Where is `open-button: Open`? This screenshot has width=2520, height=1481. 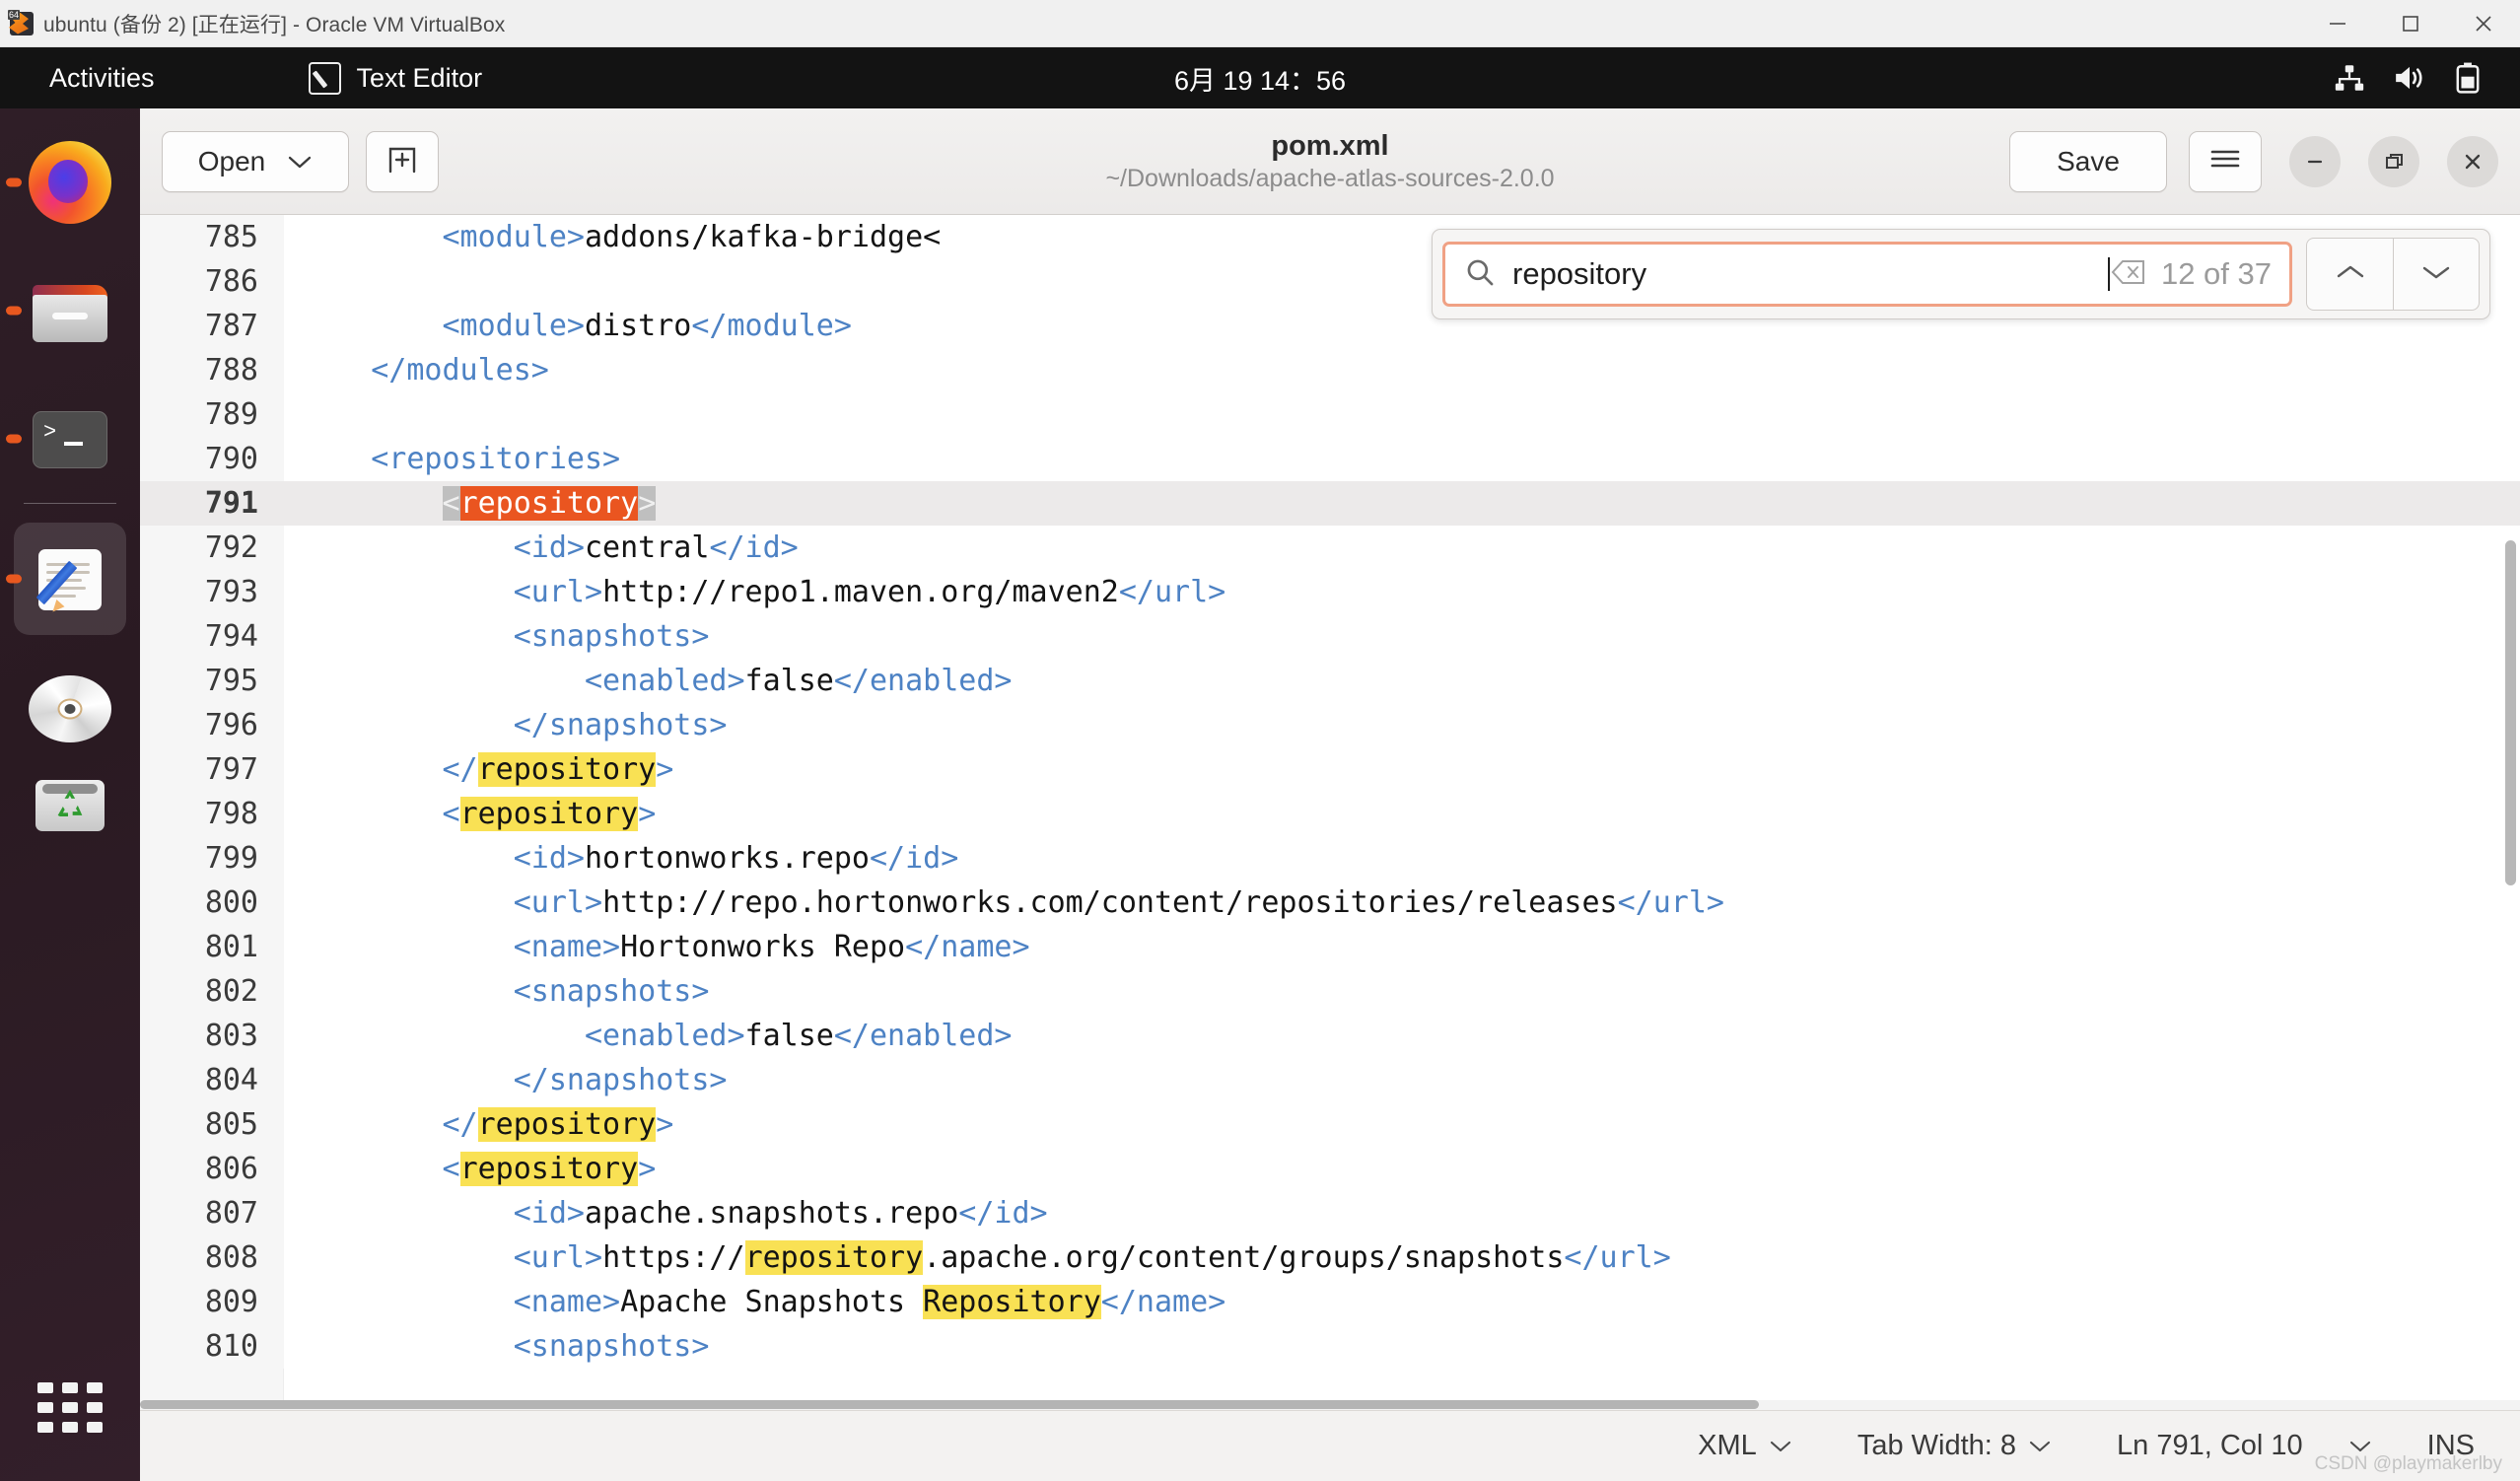
open-button: Open is located at coordinates (255, 161).